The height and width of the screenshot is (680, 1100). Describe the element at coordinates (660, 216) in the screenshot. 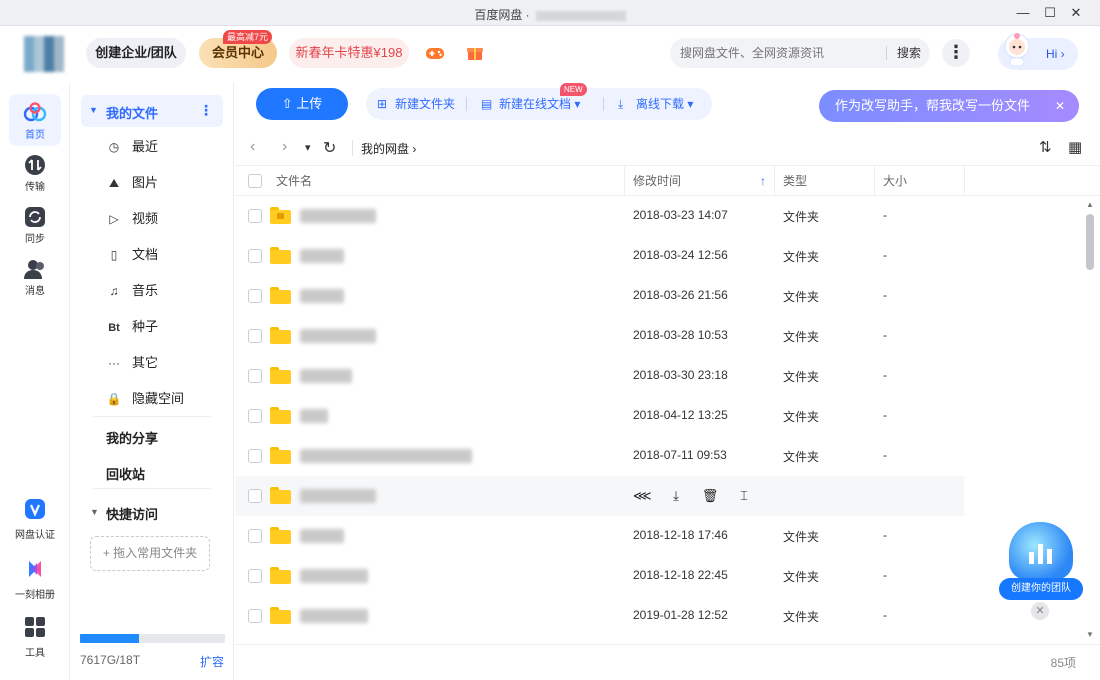

I see `table-row: 2018-03-23 14:07 文件夹 -` at that location.